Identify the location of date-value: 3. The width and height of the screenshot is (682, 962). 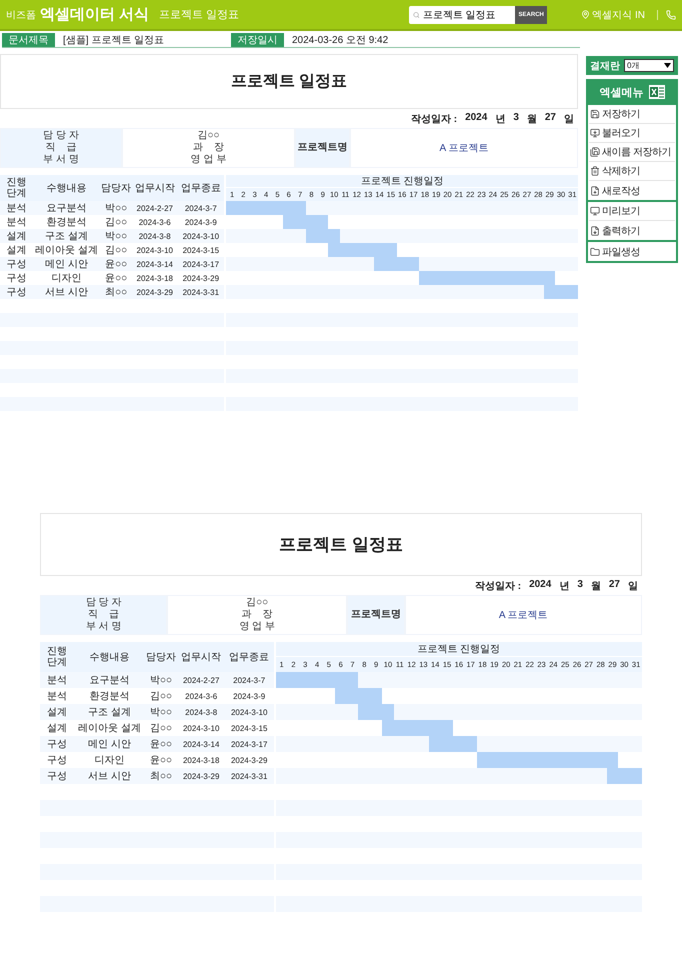
(580, 585).